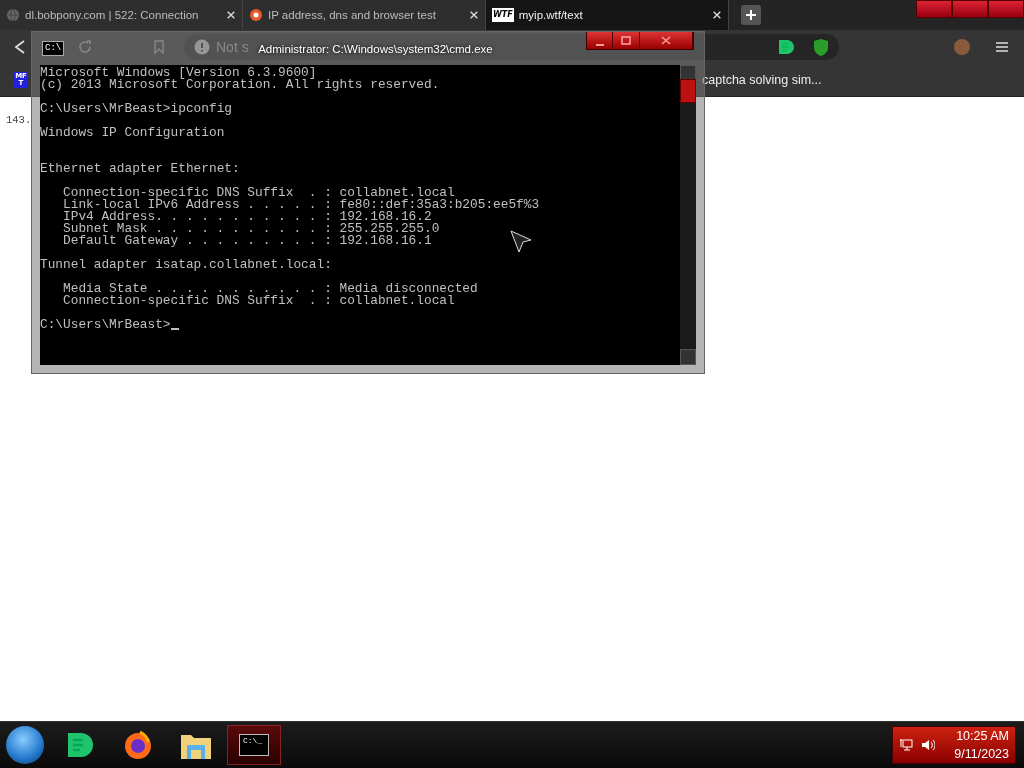  Describe the element at coordinates (25, 745) in the screenshot. I see `start-button` at that location.